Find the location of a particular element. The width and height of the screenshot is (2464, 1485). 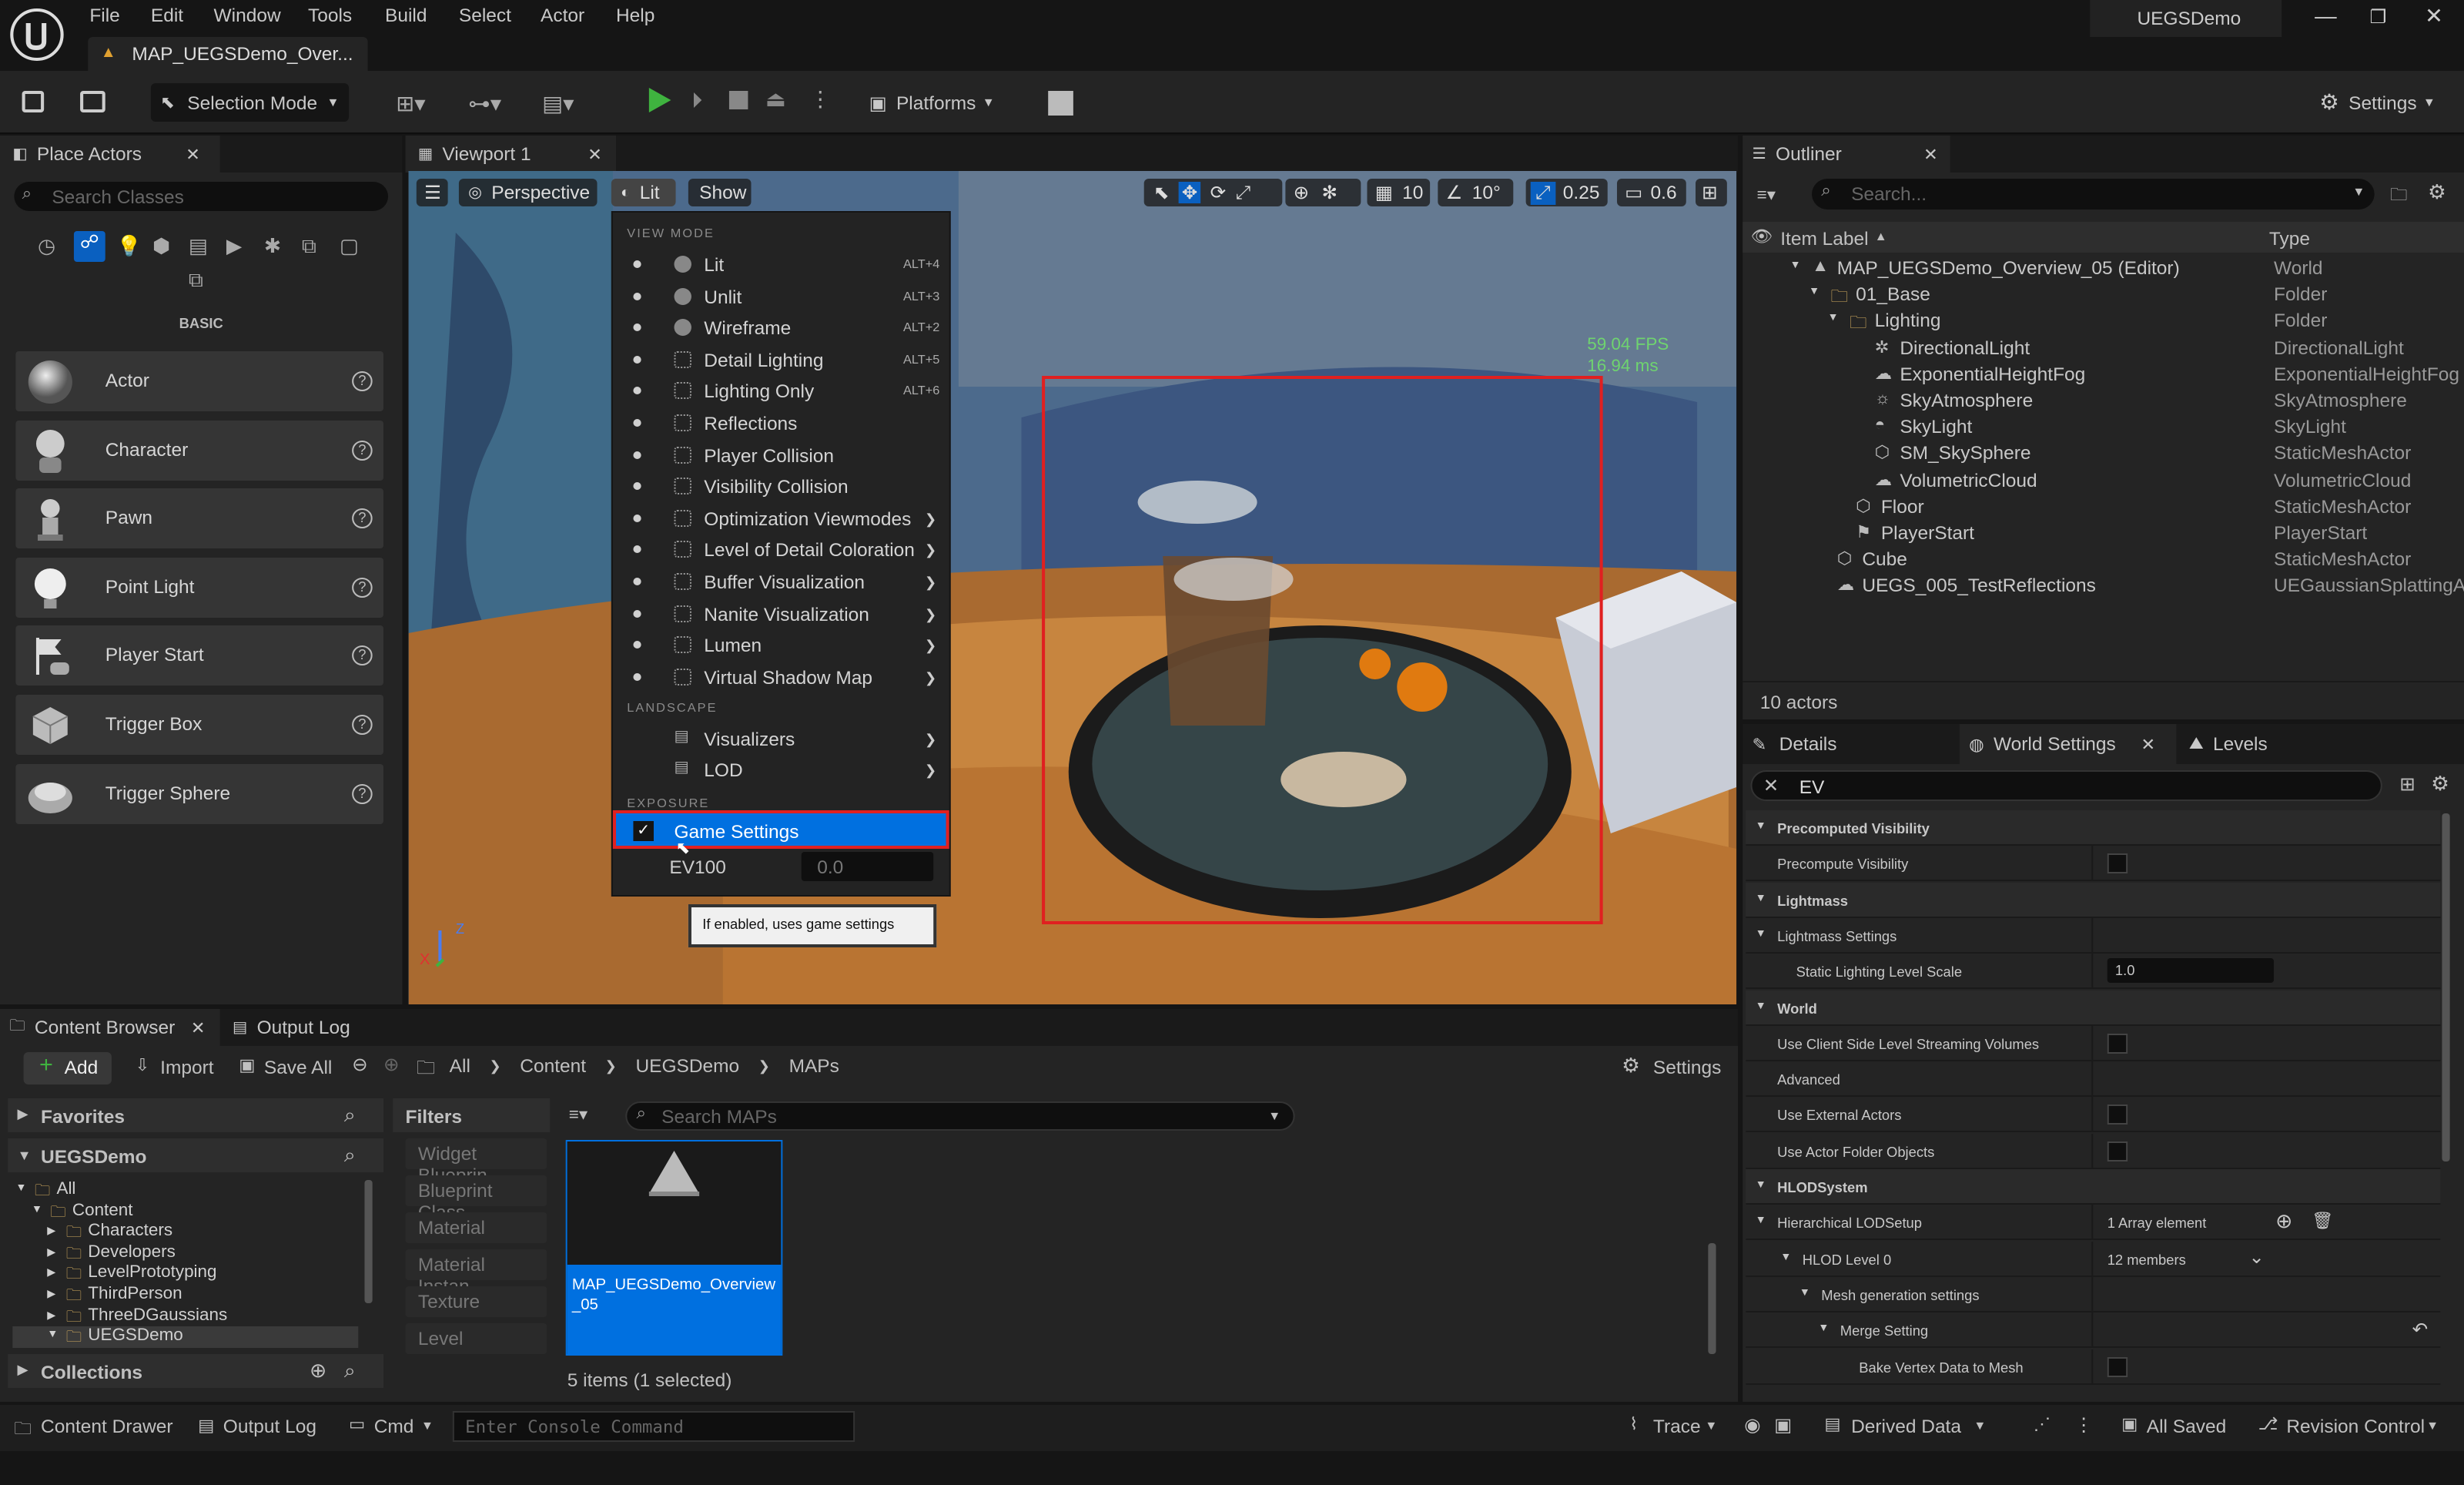

filter-icon: ≡▾ is located at coordinates (578, 1115).